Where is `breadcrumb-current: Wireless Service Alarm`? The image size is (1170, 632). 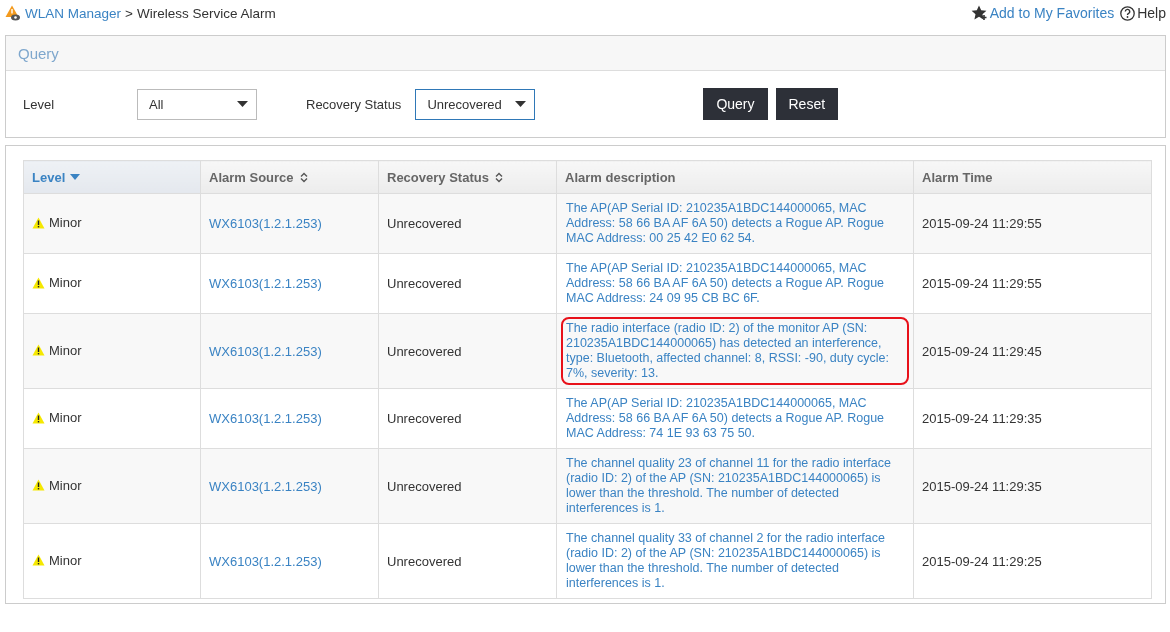
breadcrumb-current: Wireless Service Alarm is located at coordinates (206, 13).